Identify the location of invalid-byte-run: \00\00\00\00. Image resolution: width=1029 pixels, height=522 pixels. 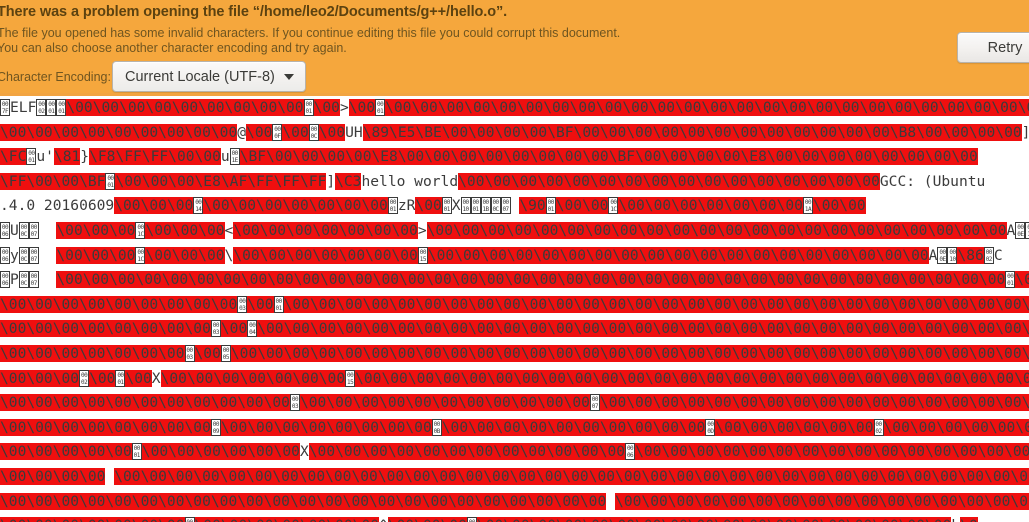
(53, 476).